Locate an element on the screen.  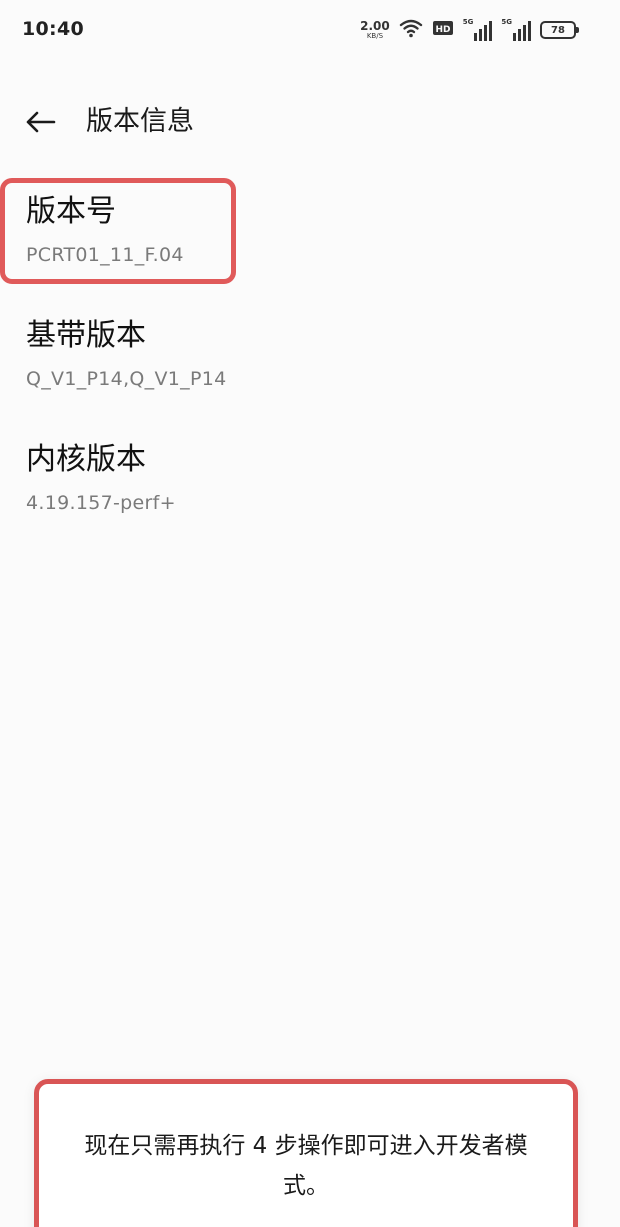
kernel-version-title: 内核版本 is located at coordinates (86, 459).